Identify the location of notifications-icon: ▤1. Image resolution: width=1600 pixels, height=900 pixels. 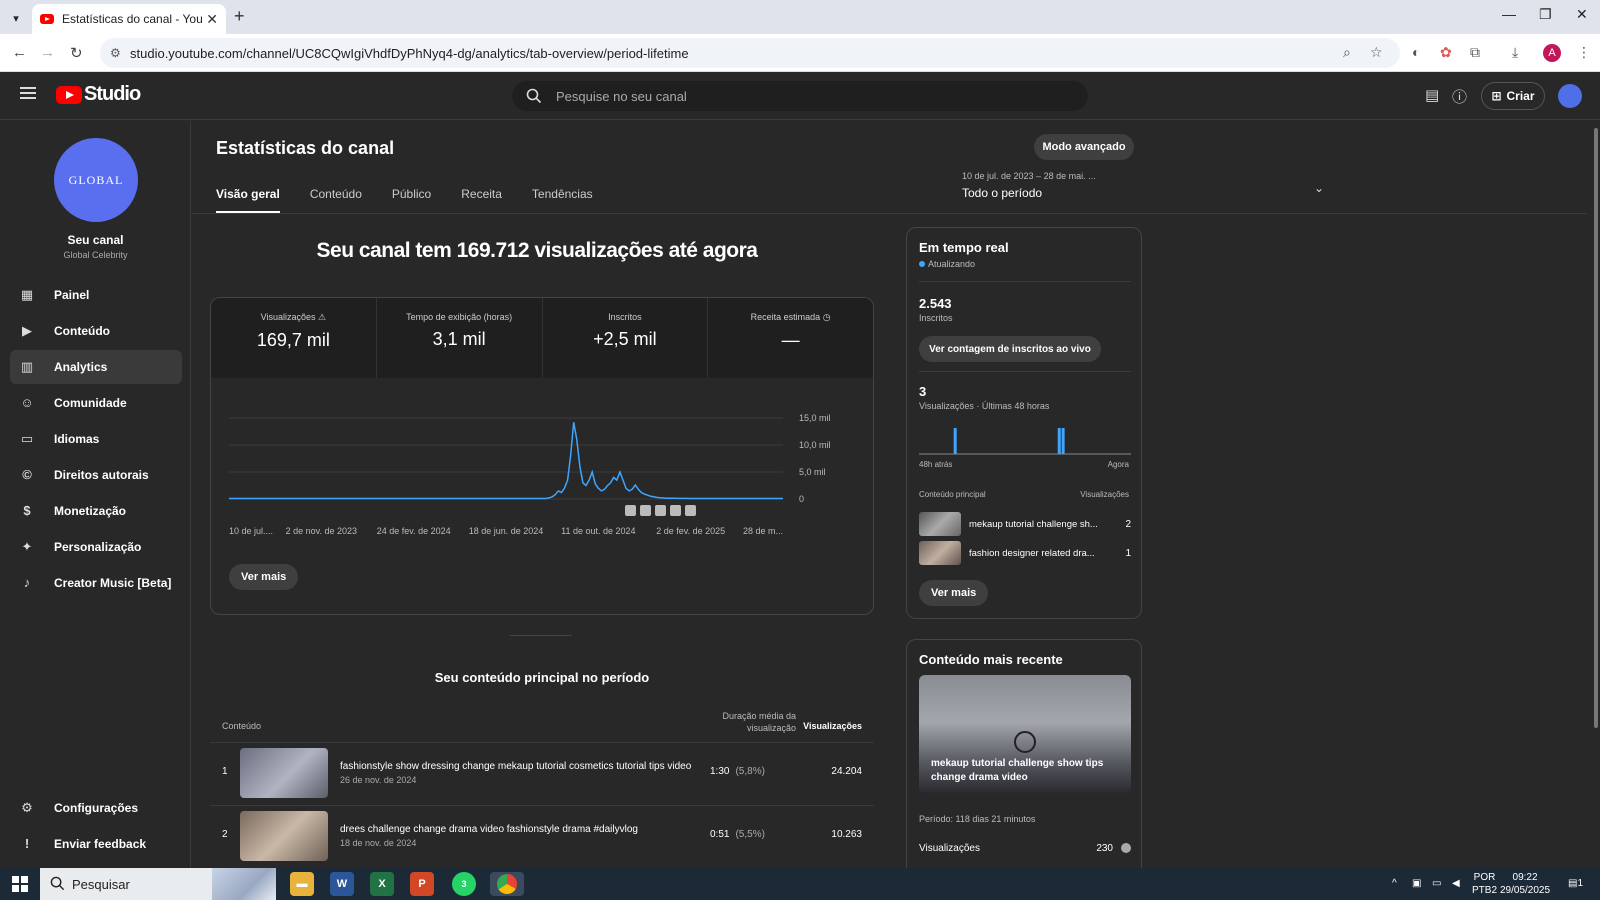
(1575, 883).